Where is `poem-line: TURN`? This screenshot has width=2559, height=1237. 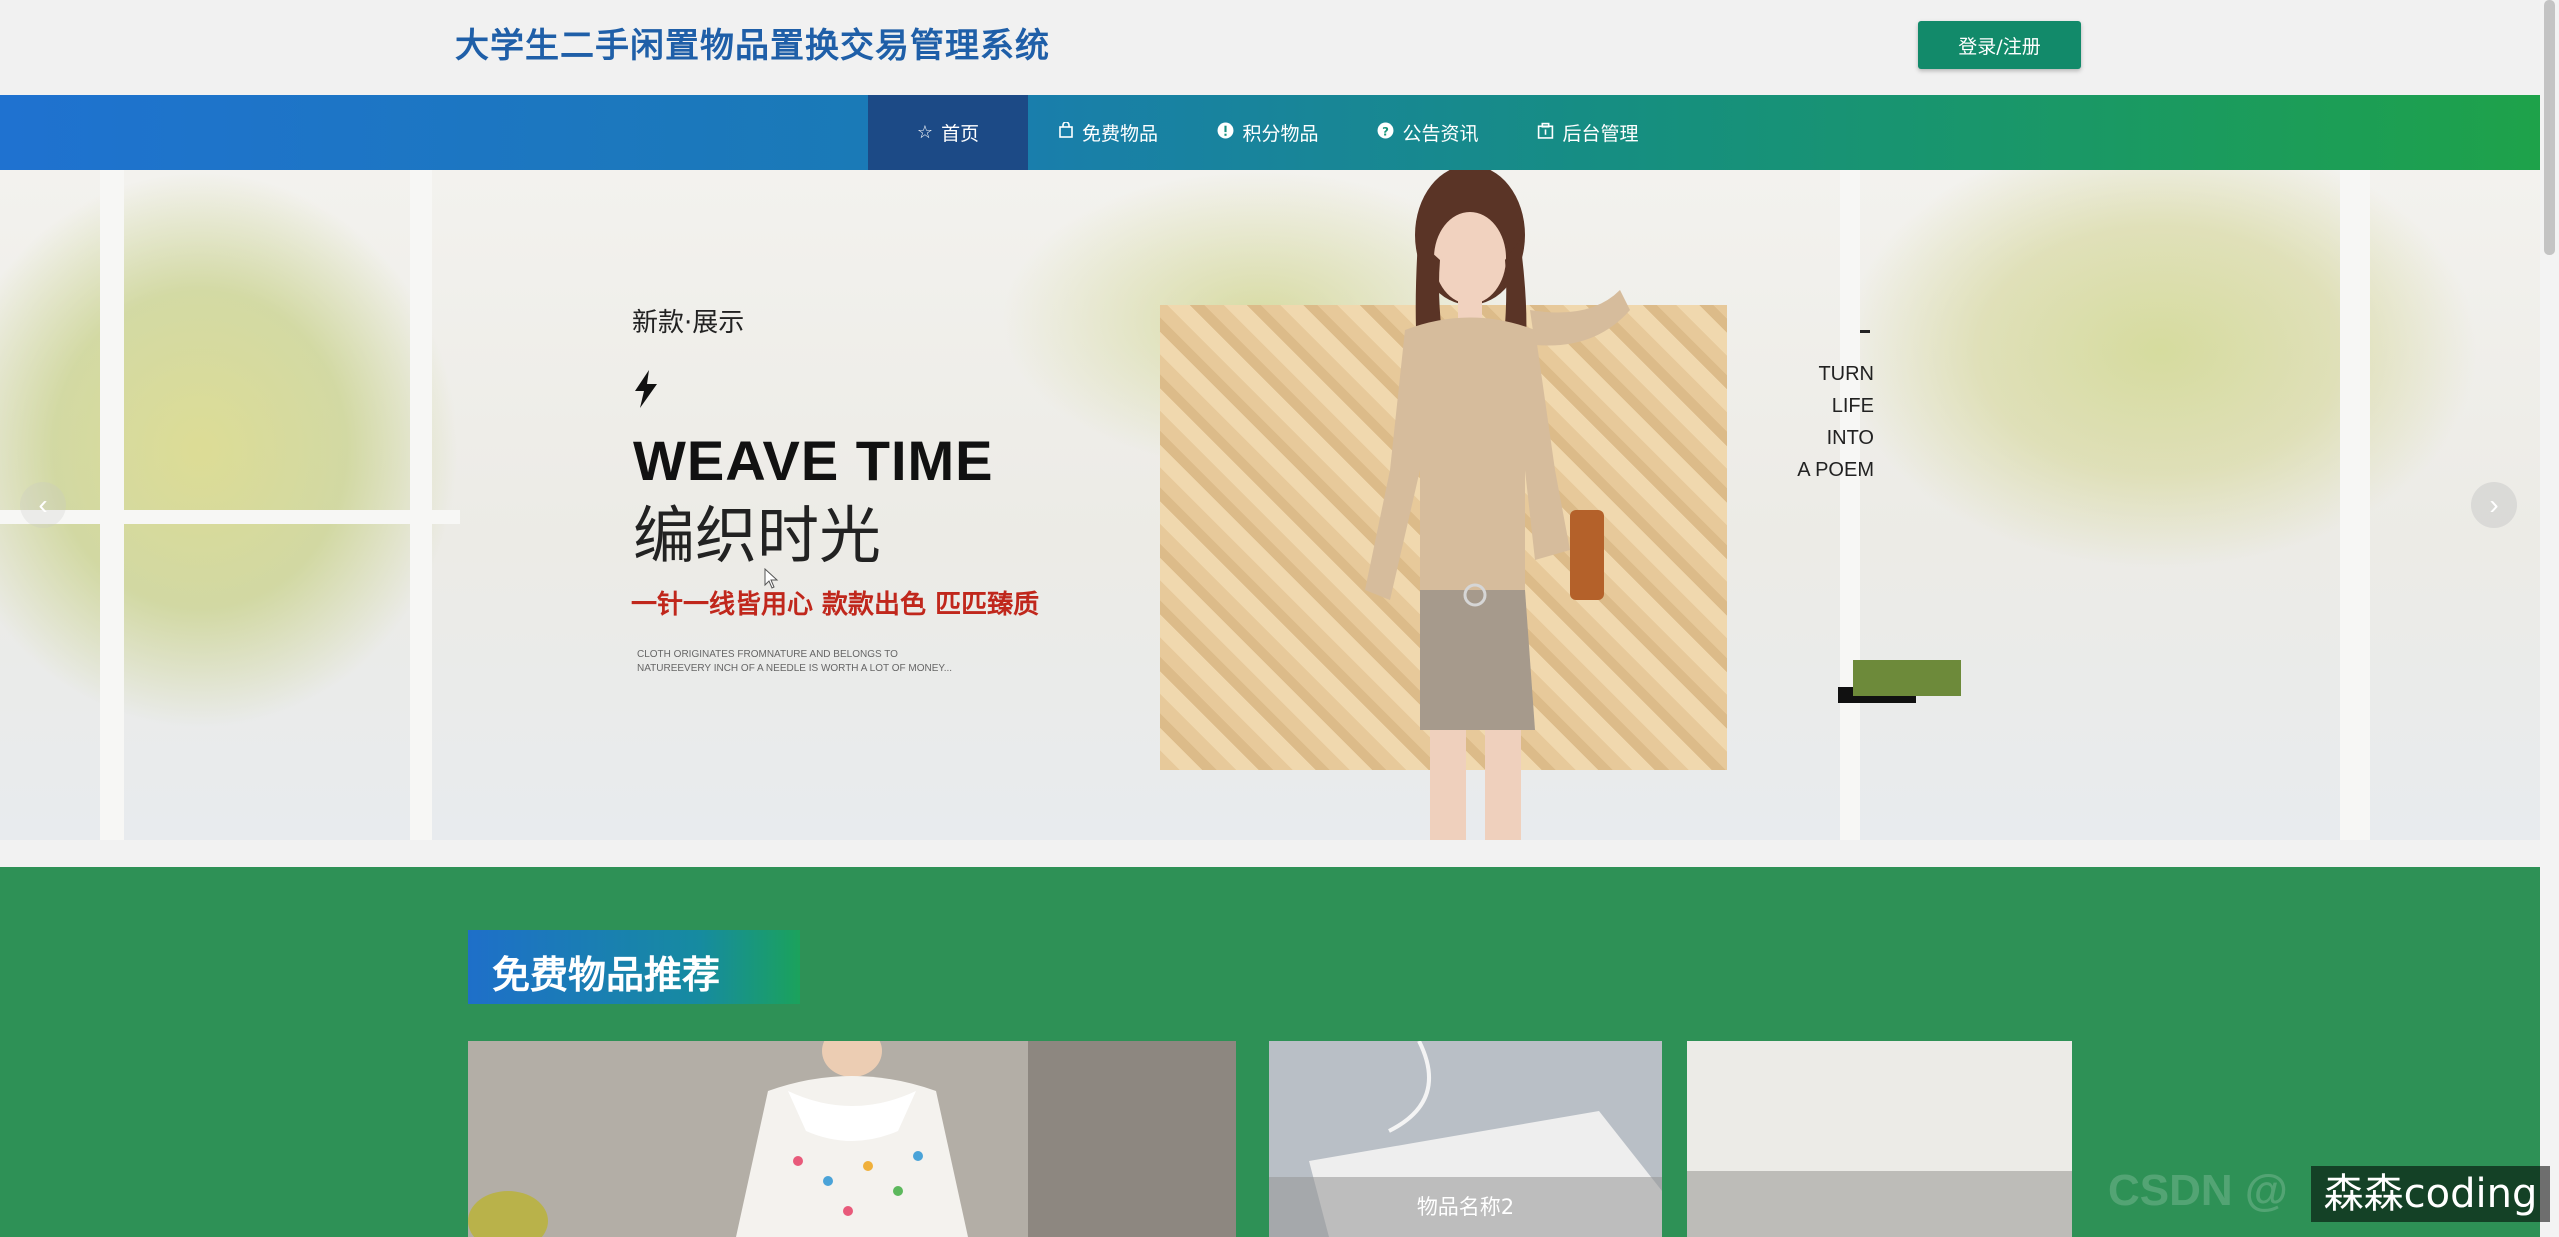 poem-line: TURN is located at coordinates (1846, 374).